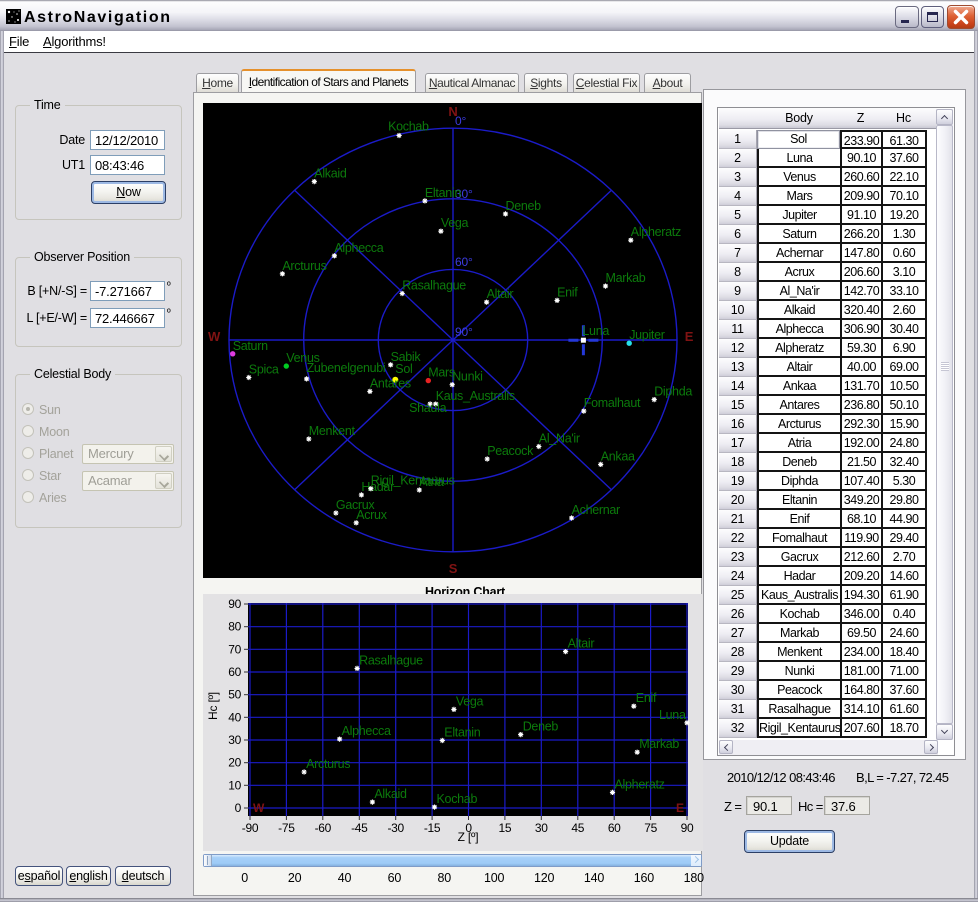  Describe the element at coordinates (264, 370) in the screenshot. I see `svg-text: Spica` at that location.